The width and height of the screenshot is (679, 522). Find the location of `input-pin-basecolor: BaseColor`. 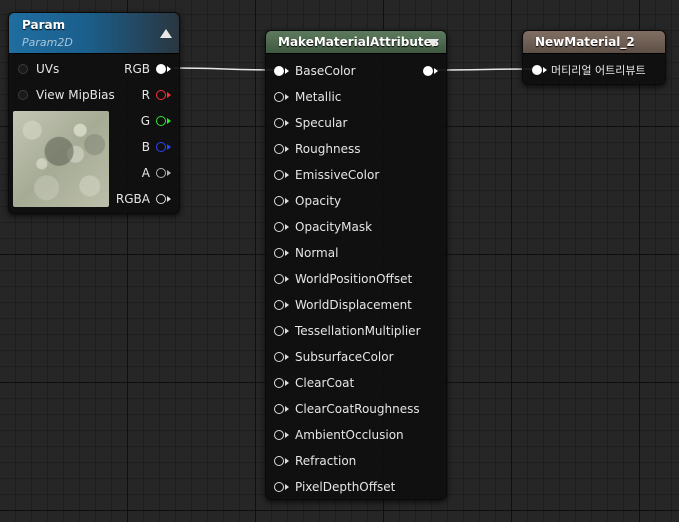

input-pin-basecolor: BaseColor is located at coordinates (315, 71).